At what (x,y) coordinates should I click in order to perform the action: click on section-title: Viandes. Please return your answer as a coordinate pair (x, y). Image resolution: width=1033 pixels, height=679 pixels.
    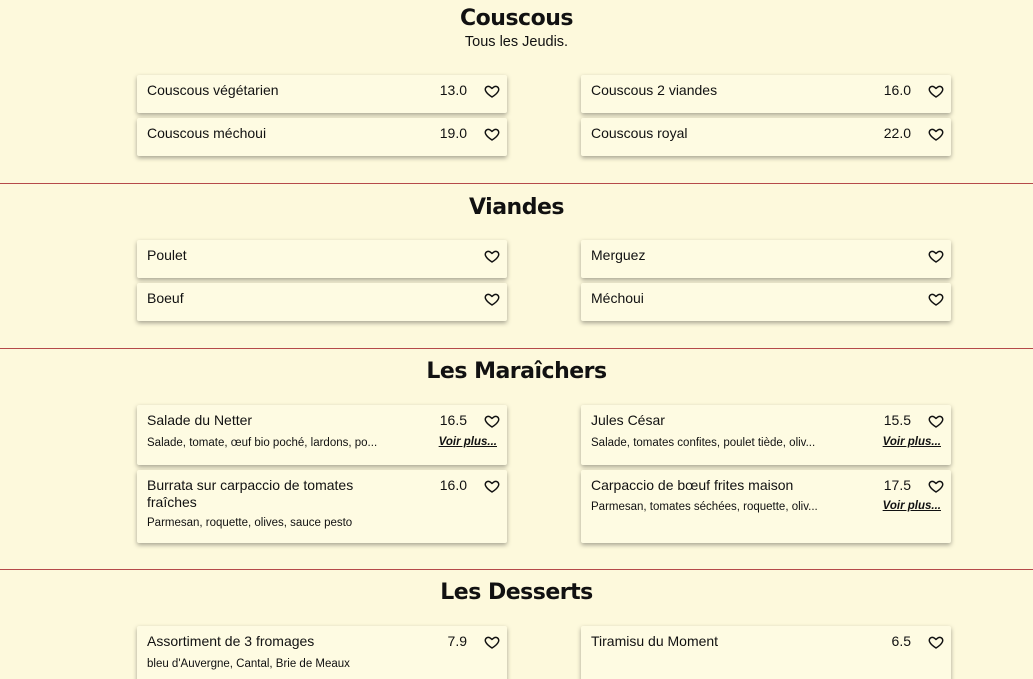
    Looking at the image, I should click on (516, 207).